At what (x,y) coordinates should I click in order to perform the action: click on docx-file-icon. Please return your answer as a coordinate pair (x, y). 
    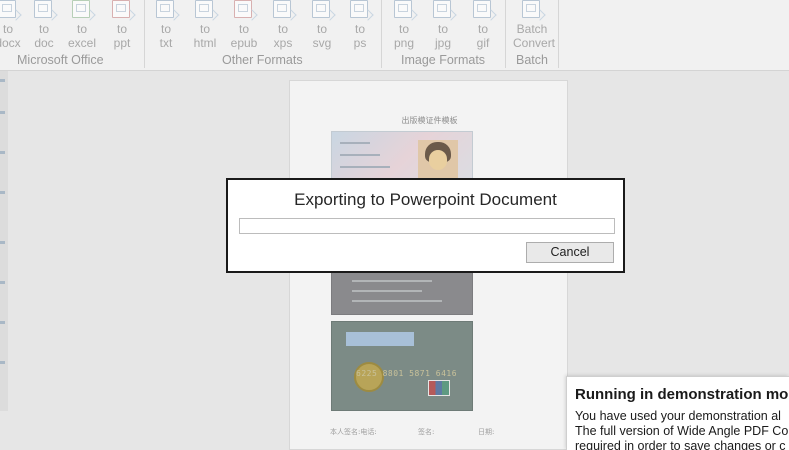
    Looking at the image, I should click on (11, 10).